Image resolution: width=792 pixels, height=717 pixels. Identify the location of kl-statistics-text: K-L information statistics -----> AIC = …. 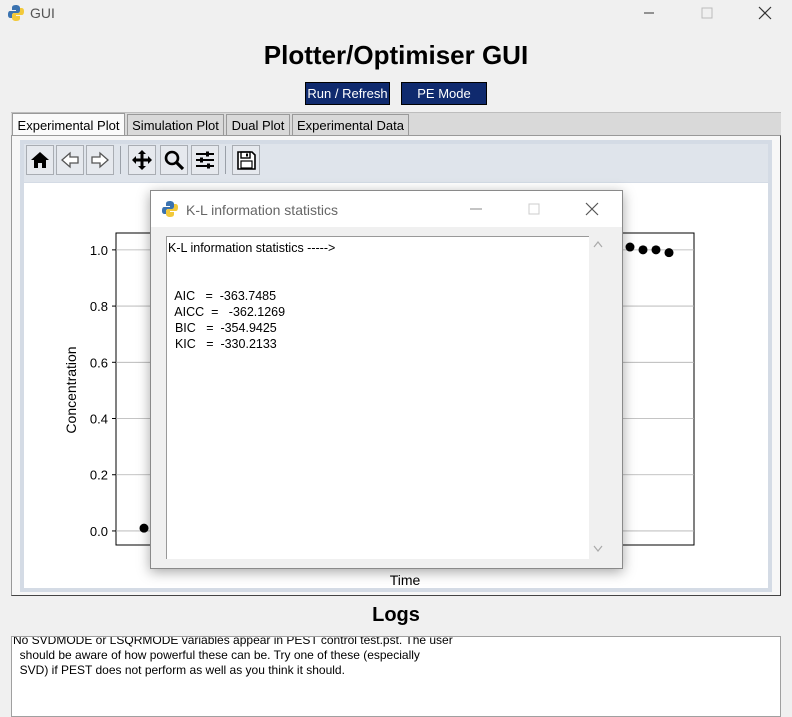
(252, 296).